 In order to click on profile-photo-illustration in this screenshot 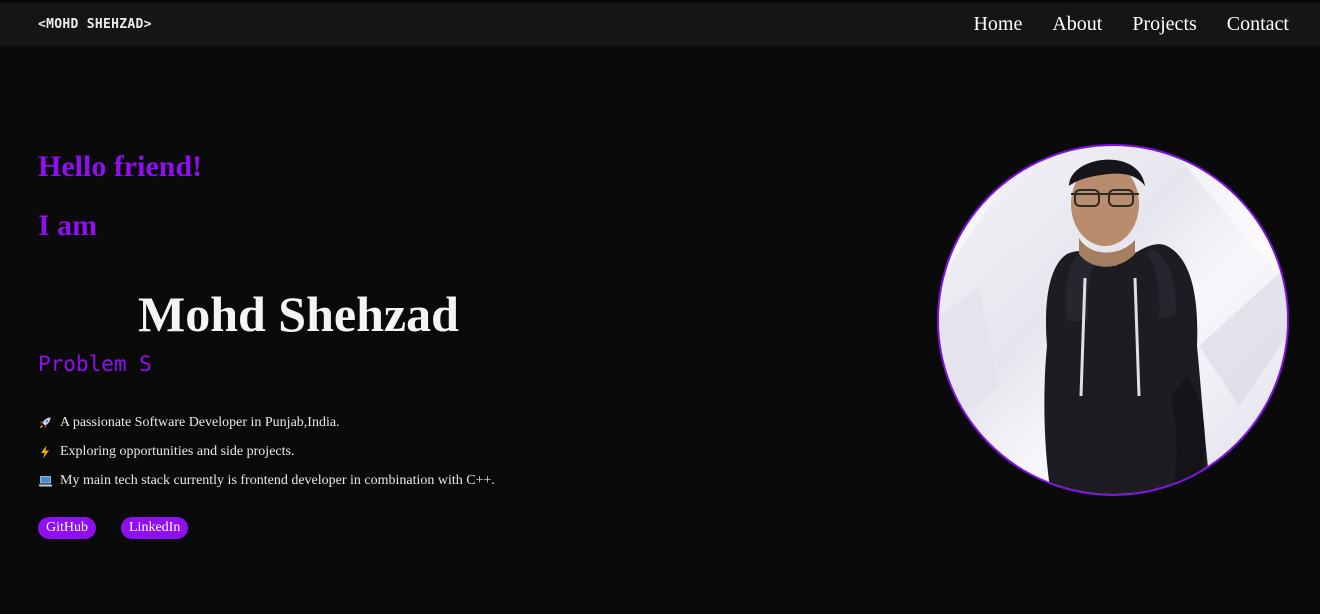, I will do `click(1113, 320)`.